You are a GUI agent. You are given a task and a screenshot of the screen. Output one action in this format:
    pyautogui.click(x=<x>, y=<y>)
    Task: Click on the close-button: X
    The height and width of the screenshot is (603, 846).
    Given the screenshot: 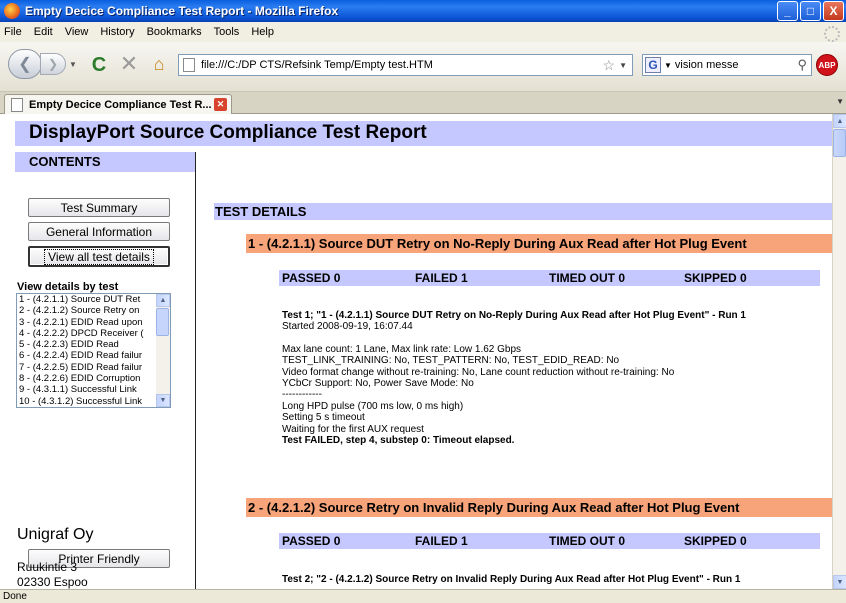 What is the action you would take?
    pyautogui.click(x=833, y=11)
    